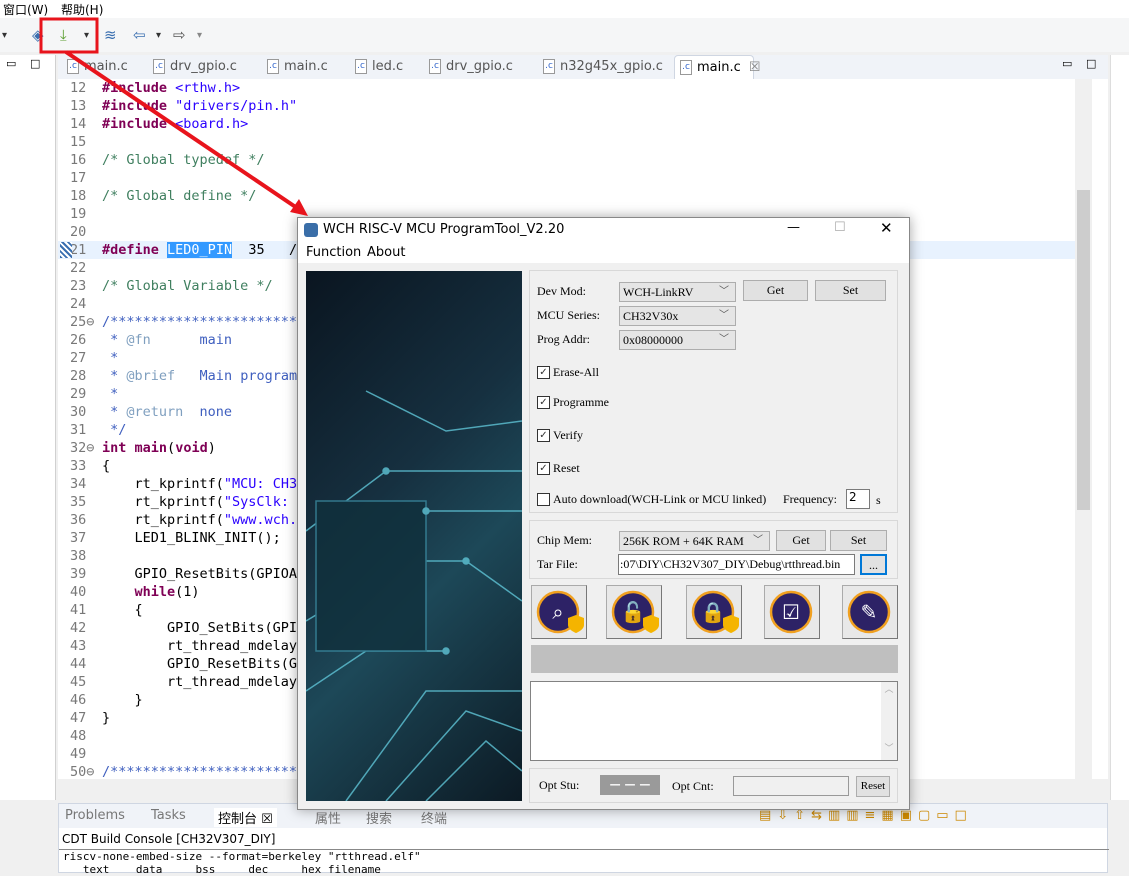  What do you see at coordinates (889, 747) in the screenshot?
I see `scroll-down-icon: ﹀` at bounding box center [889, 747].